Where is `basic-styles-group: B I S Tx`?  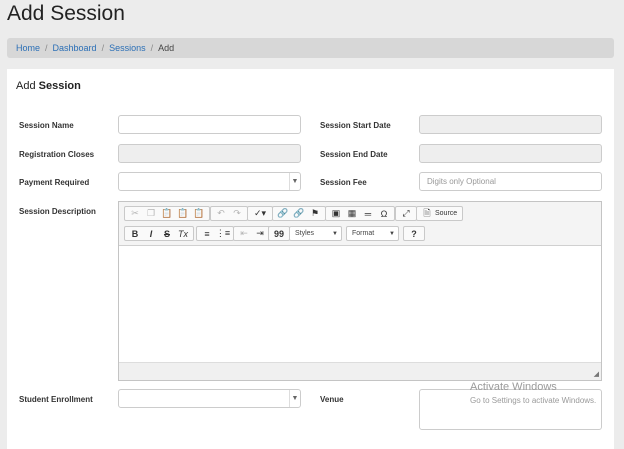 basic-styles-group: B I S Tx is located at coordinates (159, 233).